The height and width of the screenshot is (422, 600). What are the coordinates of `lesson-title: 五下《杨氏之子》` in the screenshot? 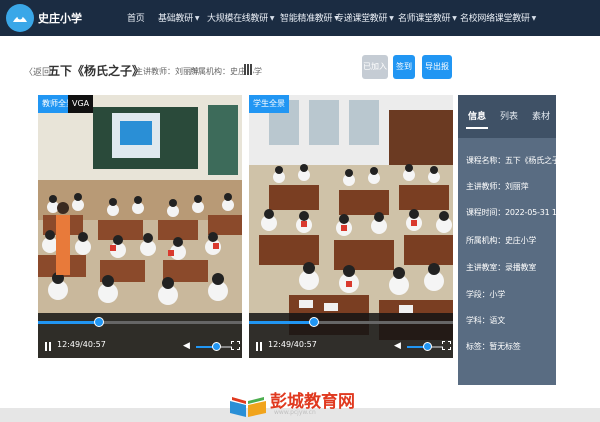 It's located at (96, 71).